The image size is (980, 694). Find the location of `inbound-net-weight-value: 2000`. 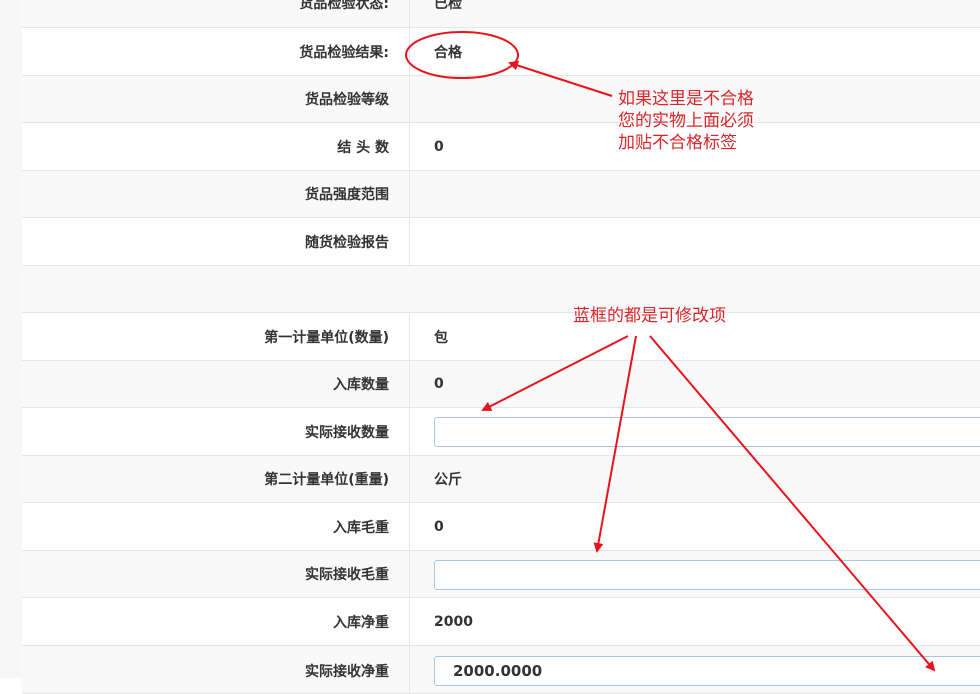

inbound-net-weight-value: 2000 is located at coordinates (453, 621).